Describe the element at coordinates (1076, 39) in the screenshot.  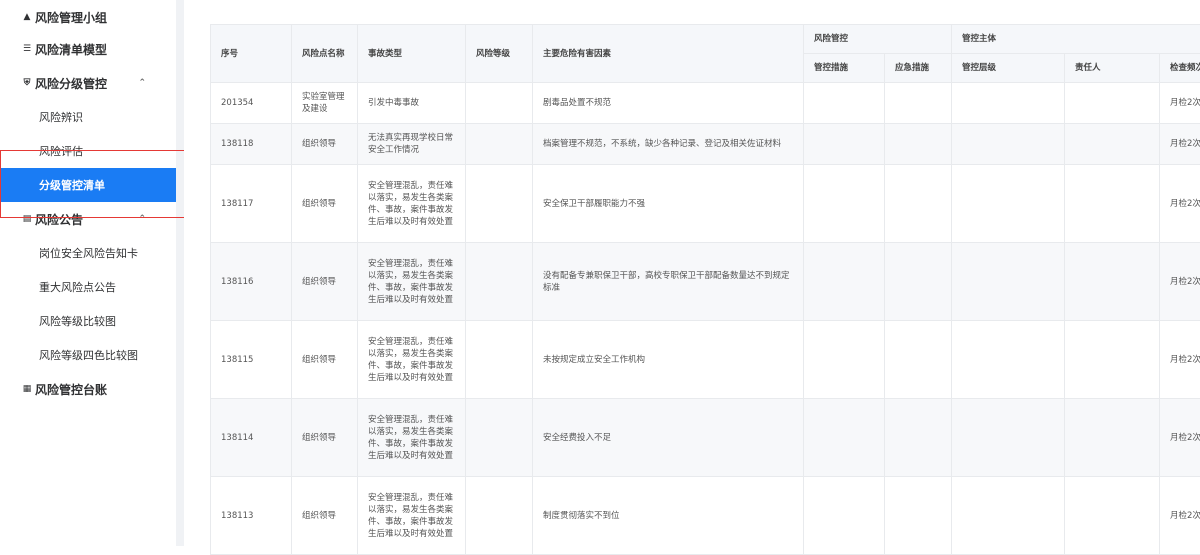
I see `col-group-subject: 管控主体` at that location.